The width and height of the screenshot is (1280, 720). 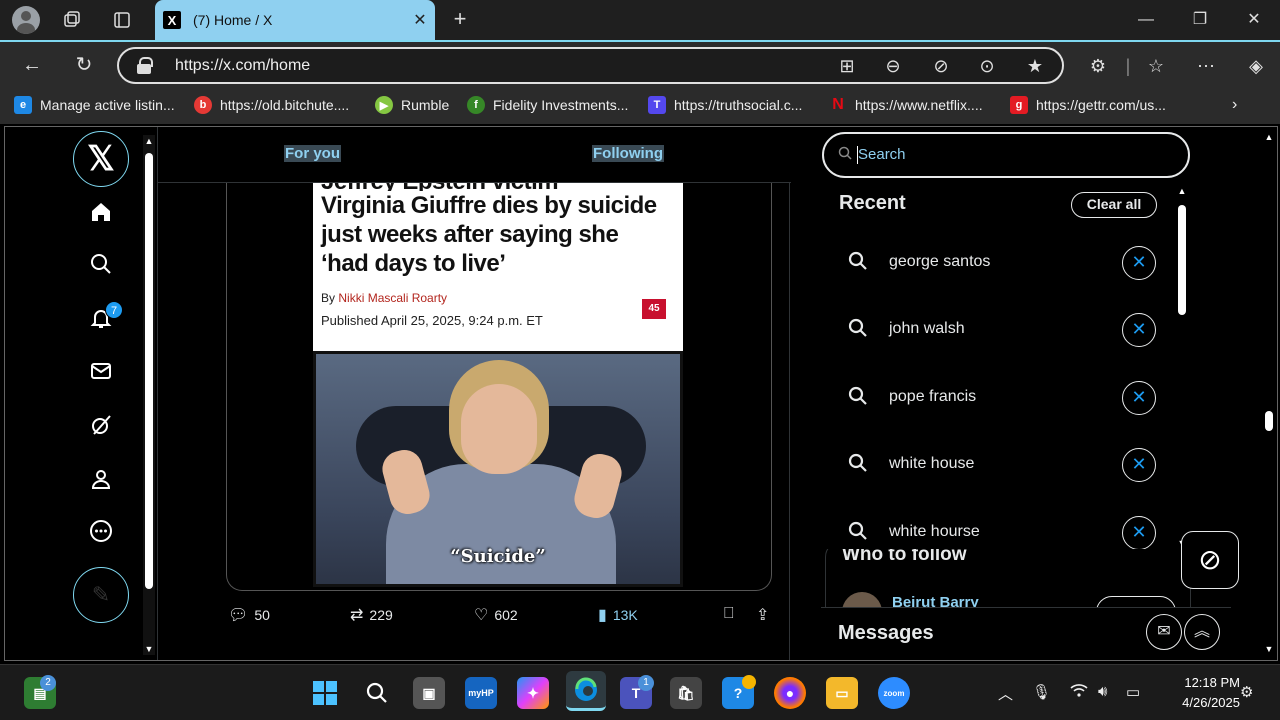 I want to click on more-options-icon, so click(x=101, y=533).